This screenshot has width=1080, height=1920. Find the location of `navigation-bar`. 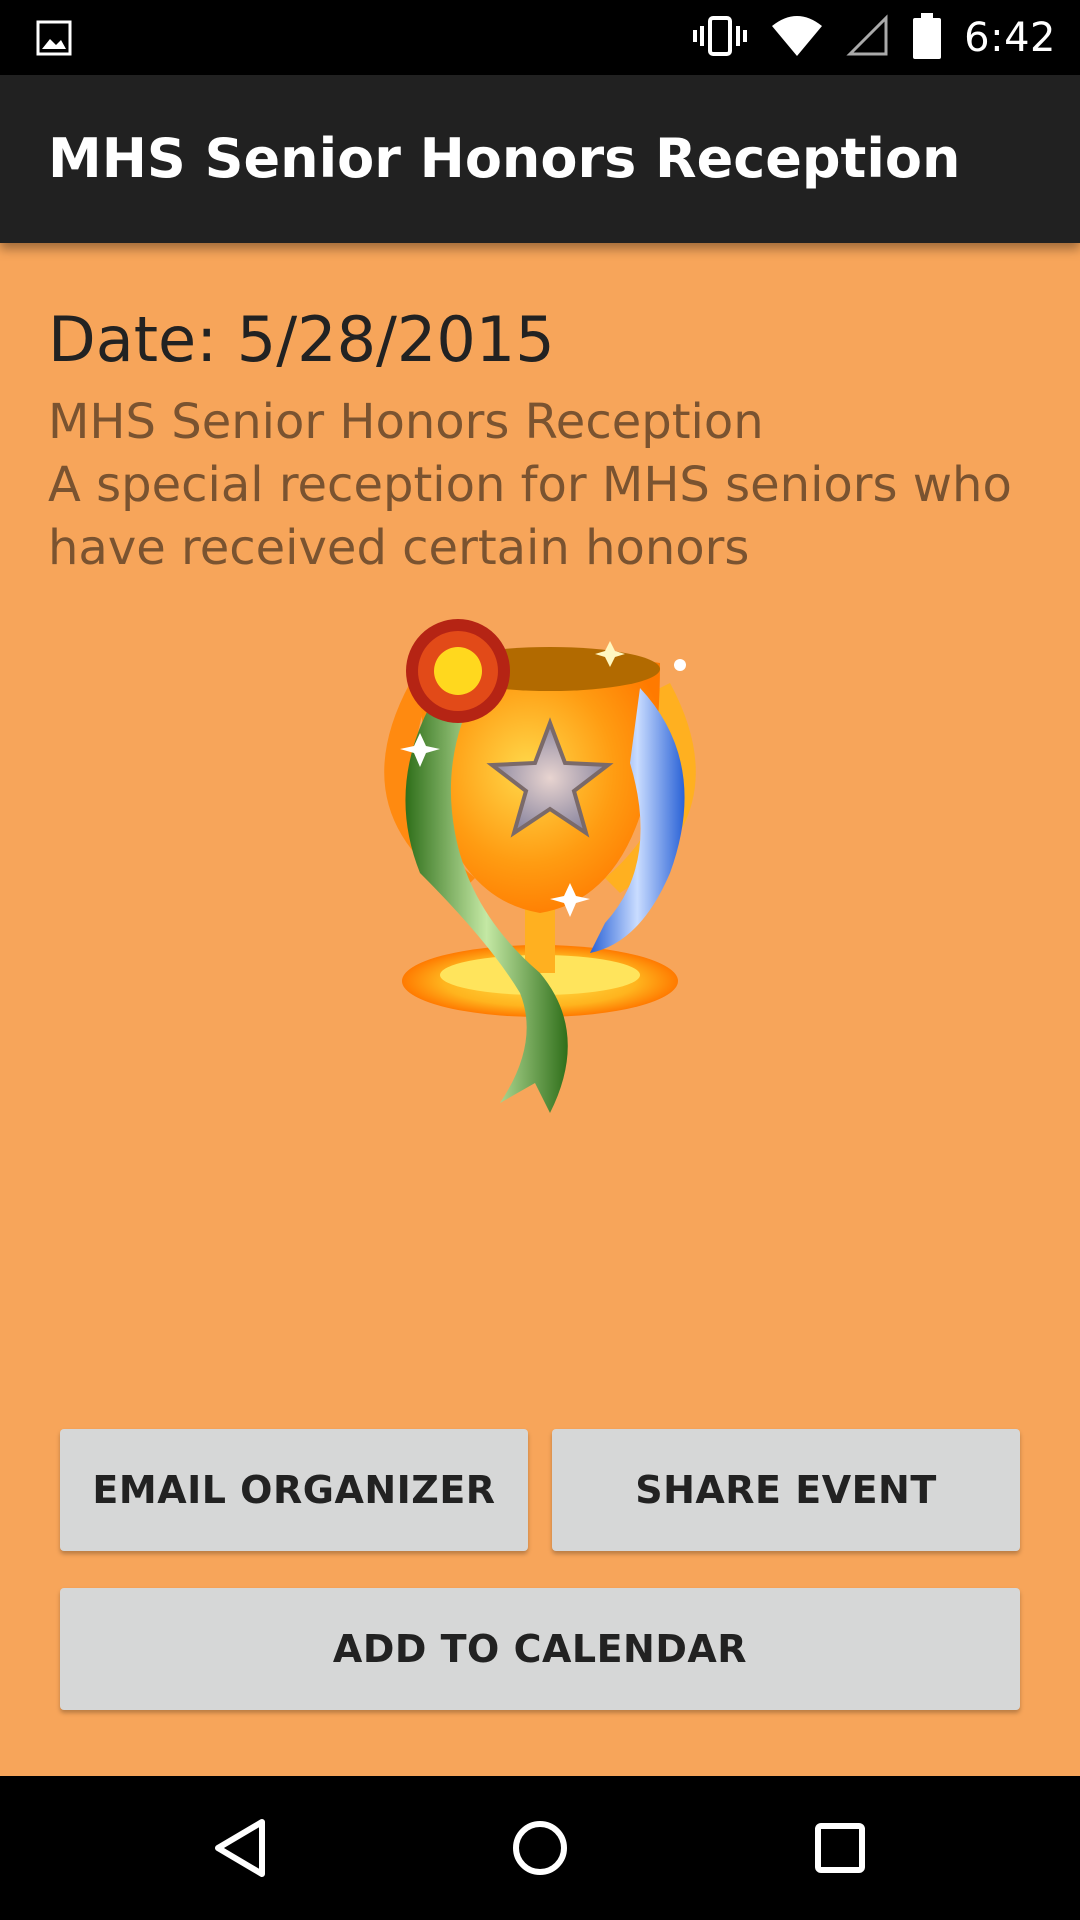

navigation-bar is located at coordinates (540, 1848).